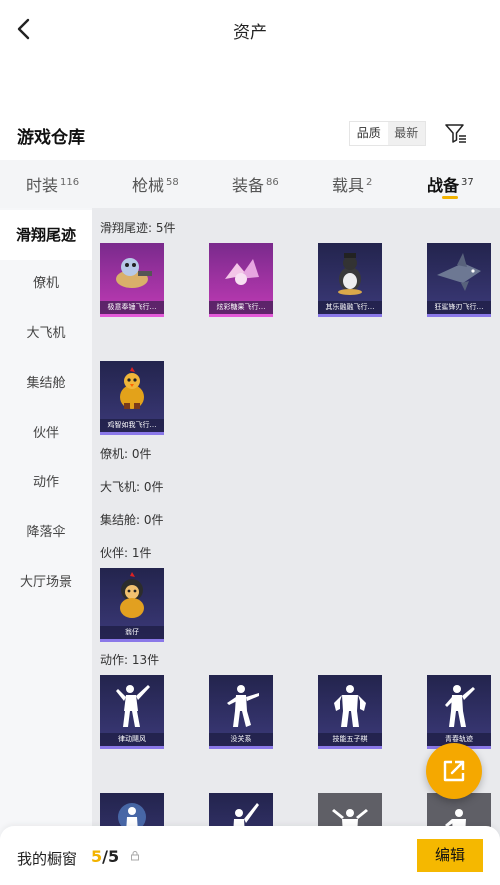 This screenshot has width=500, height=885. What do you see at coordinates (250, 33) in the screenshot?
I see `page-title: 资产` at bounding box center [250, 33].